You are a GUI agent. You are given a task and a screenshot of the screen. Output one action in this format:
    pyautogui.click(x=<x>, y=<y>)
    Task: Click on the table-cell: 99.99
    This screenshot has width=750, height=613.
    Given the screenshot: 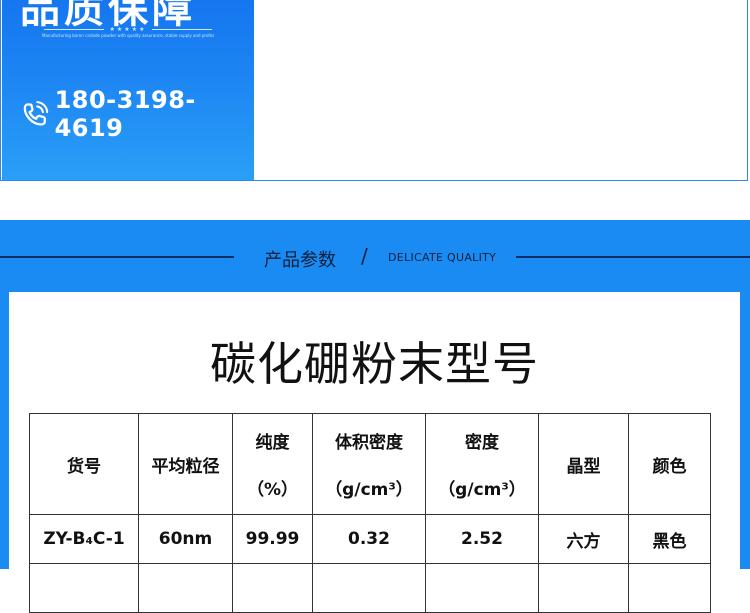 What is the action you would take?
    pyautogui.click(x=272, y=539)
    